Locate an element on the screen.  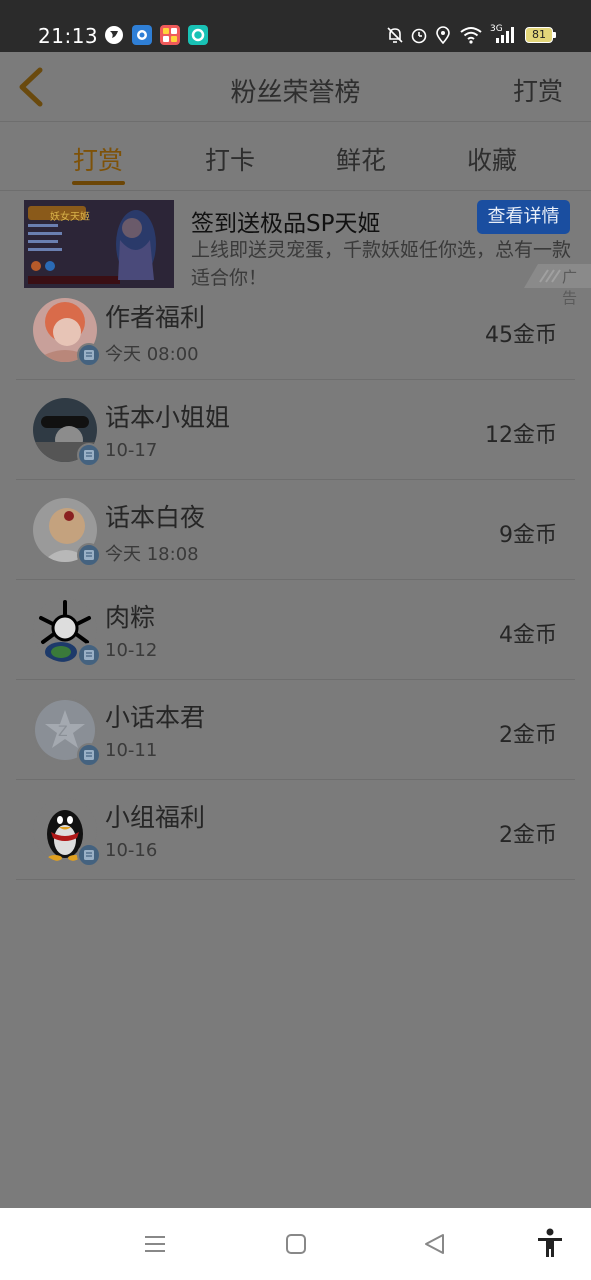
tab-reward: 打赏 is located at coordinates (98, 159).